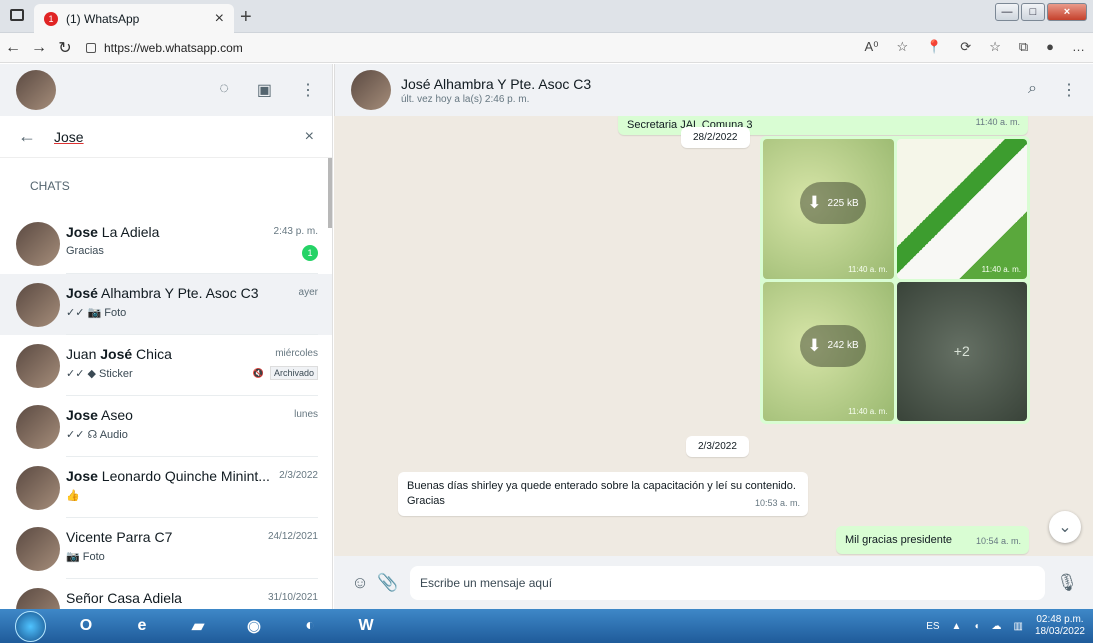 Image resolution: width=1093 pixels, height=643 pixels. Describe the element at coordinates (872, 47) in the screenshot. I see `read-aloud-icon: A⁰` at that location.